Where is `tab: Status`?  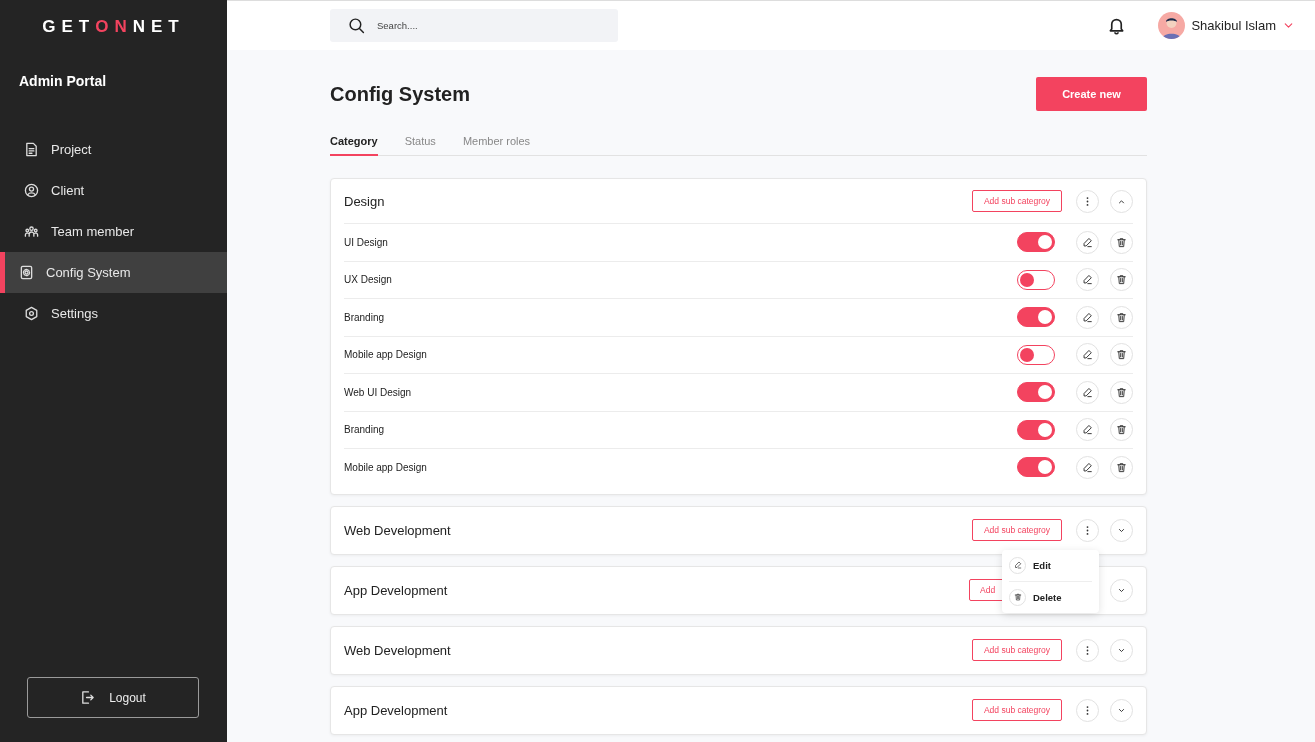
tab: Status is located at coordinates (420, 143).